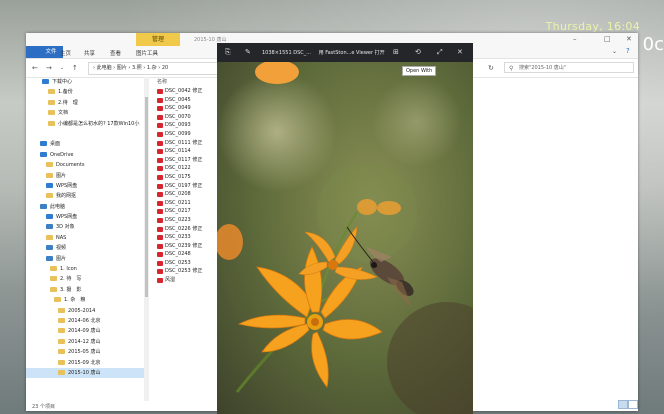  What do you see at coordinates (184, 108) in the screenshot?
I see `file-row: DSC_0049` at bounding box center [184, 108].